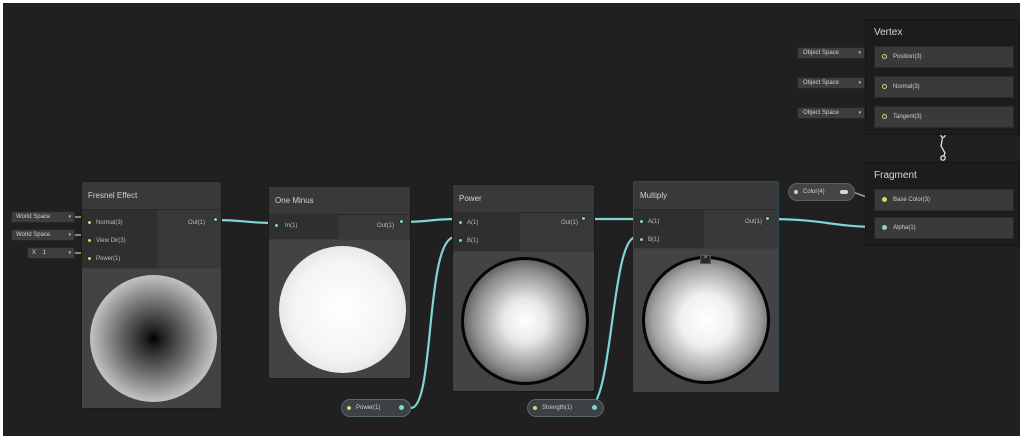 The height and width of the screenshot is (439, 1022). Describe the element at coordinates (888, 32) in the screenshot. I see `context-title: Vertex` at that location.